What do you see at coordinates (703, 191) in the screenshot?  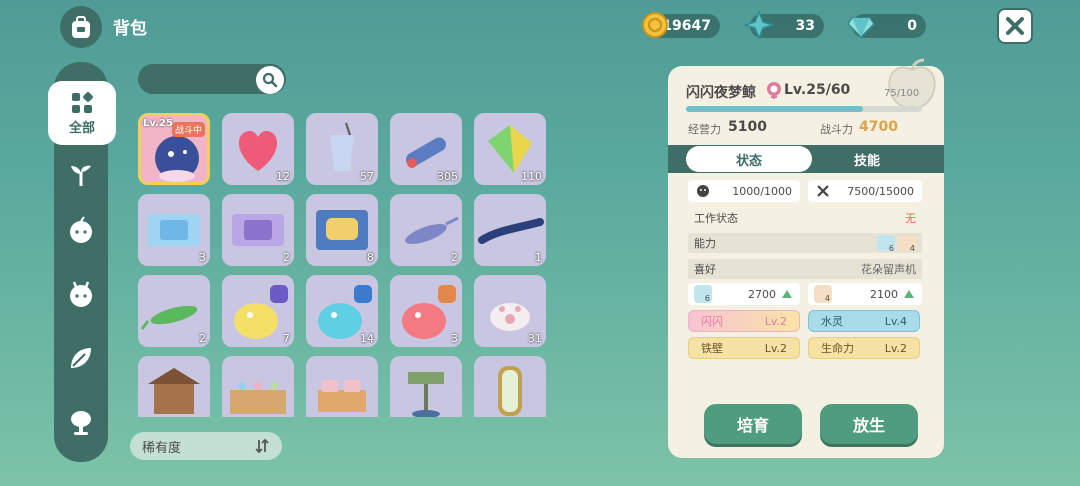 I see `hunger-icon` at bounding box center [703, 191].